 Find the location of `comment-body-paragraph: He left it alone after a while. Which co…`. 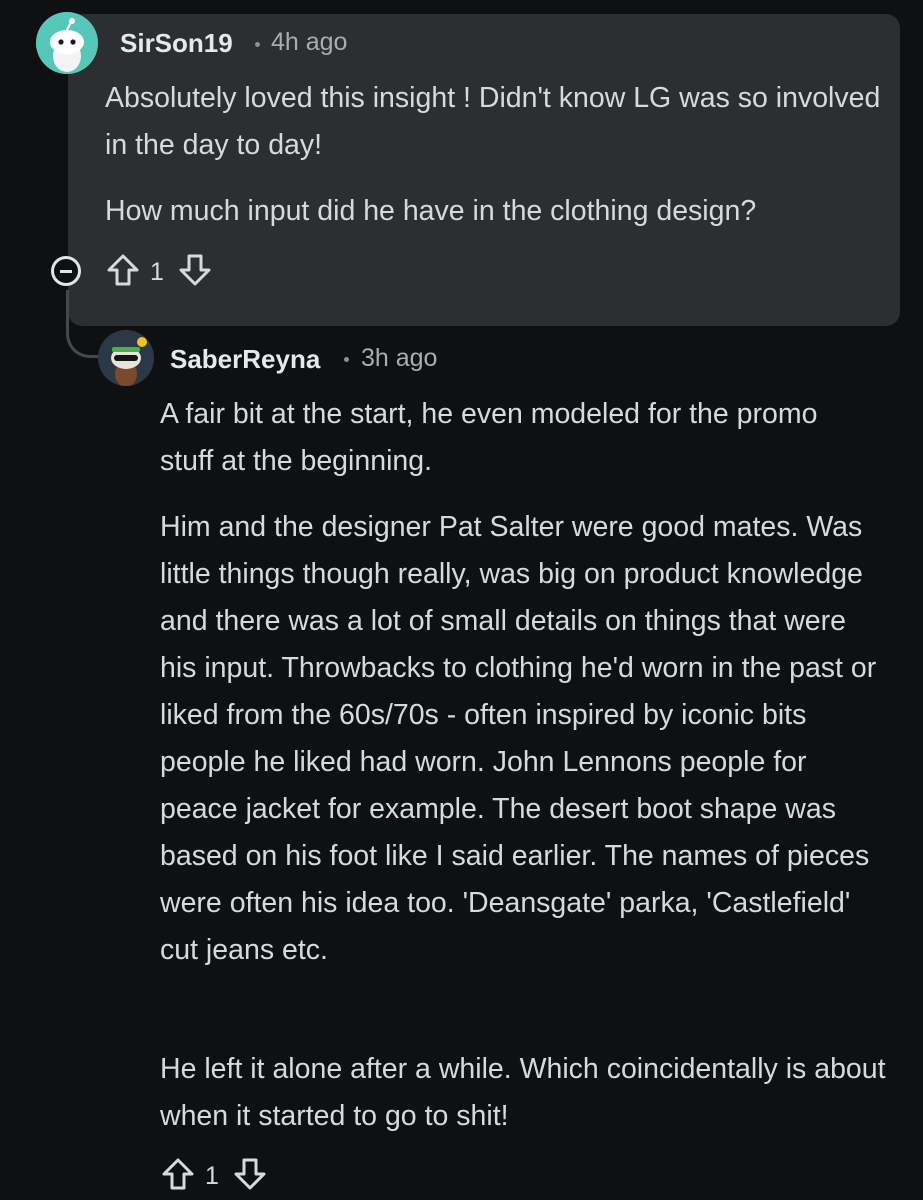

comment-body-paragraph: He left it alone after a while. Which co… is located at coordinates (523, 1092).